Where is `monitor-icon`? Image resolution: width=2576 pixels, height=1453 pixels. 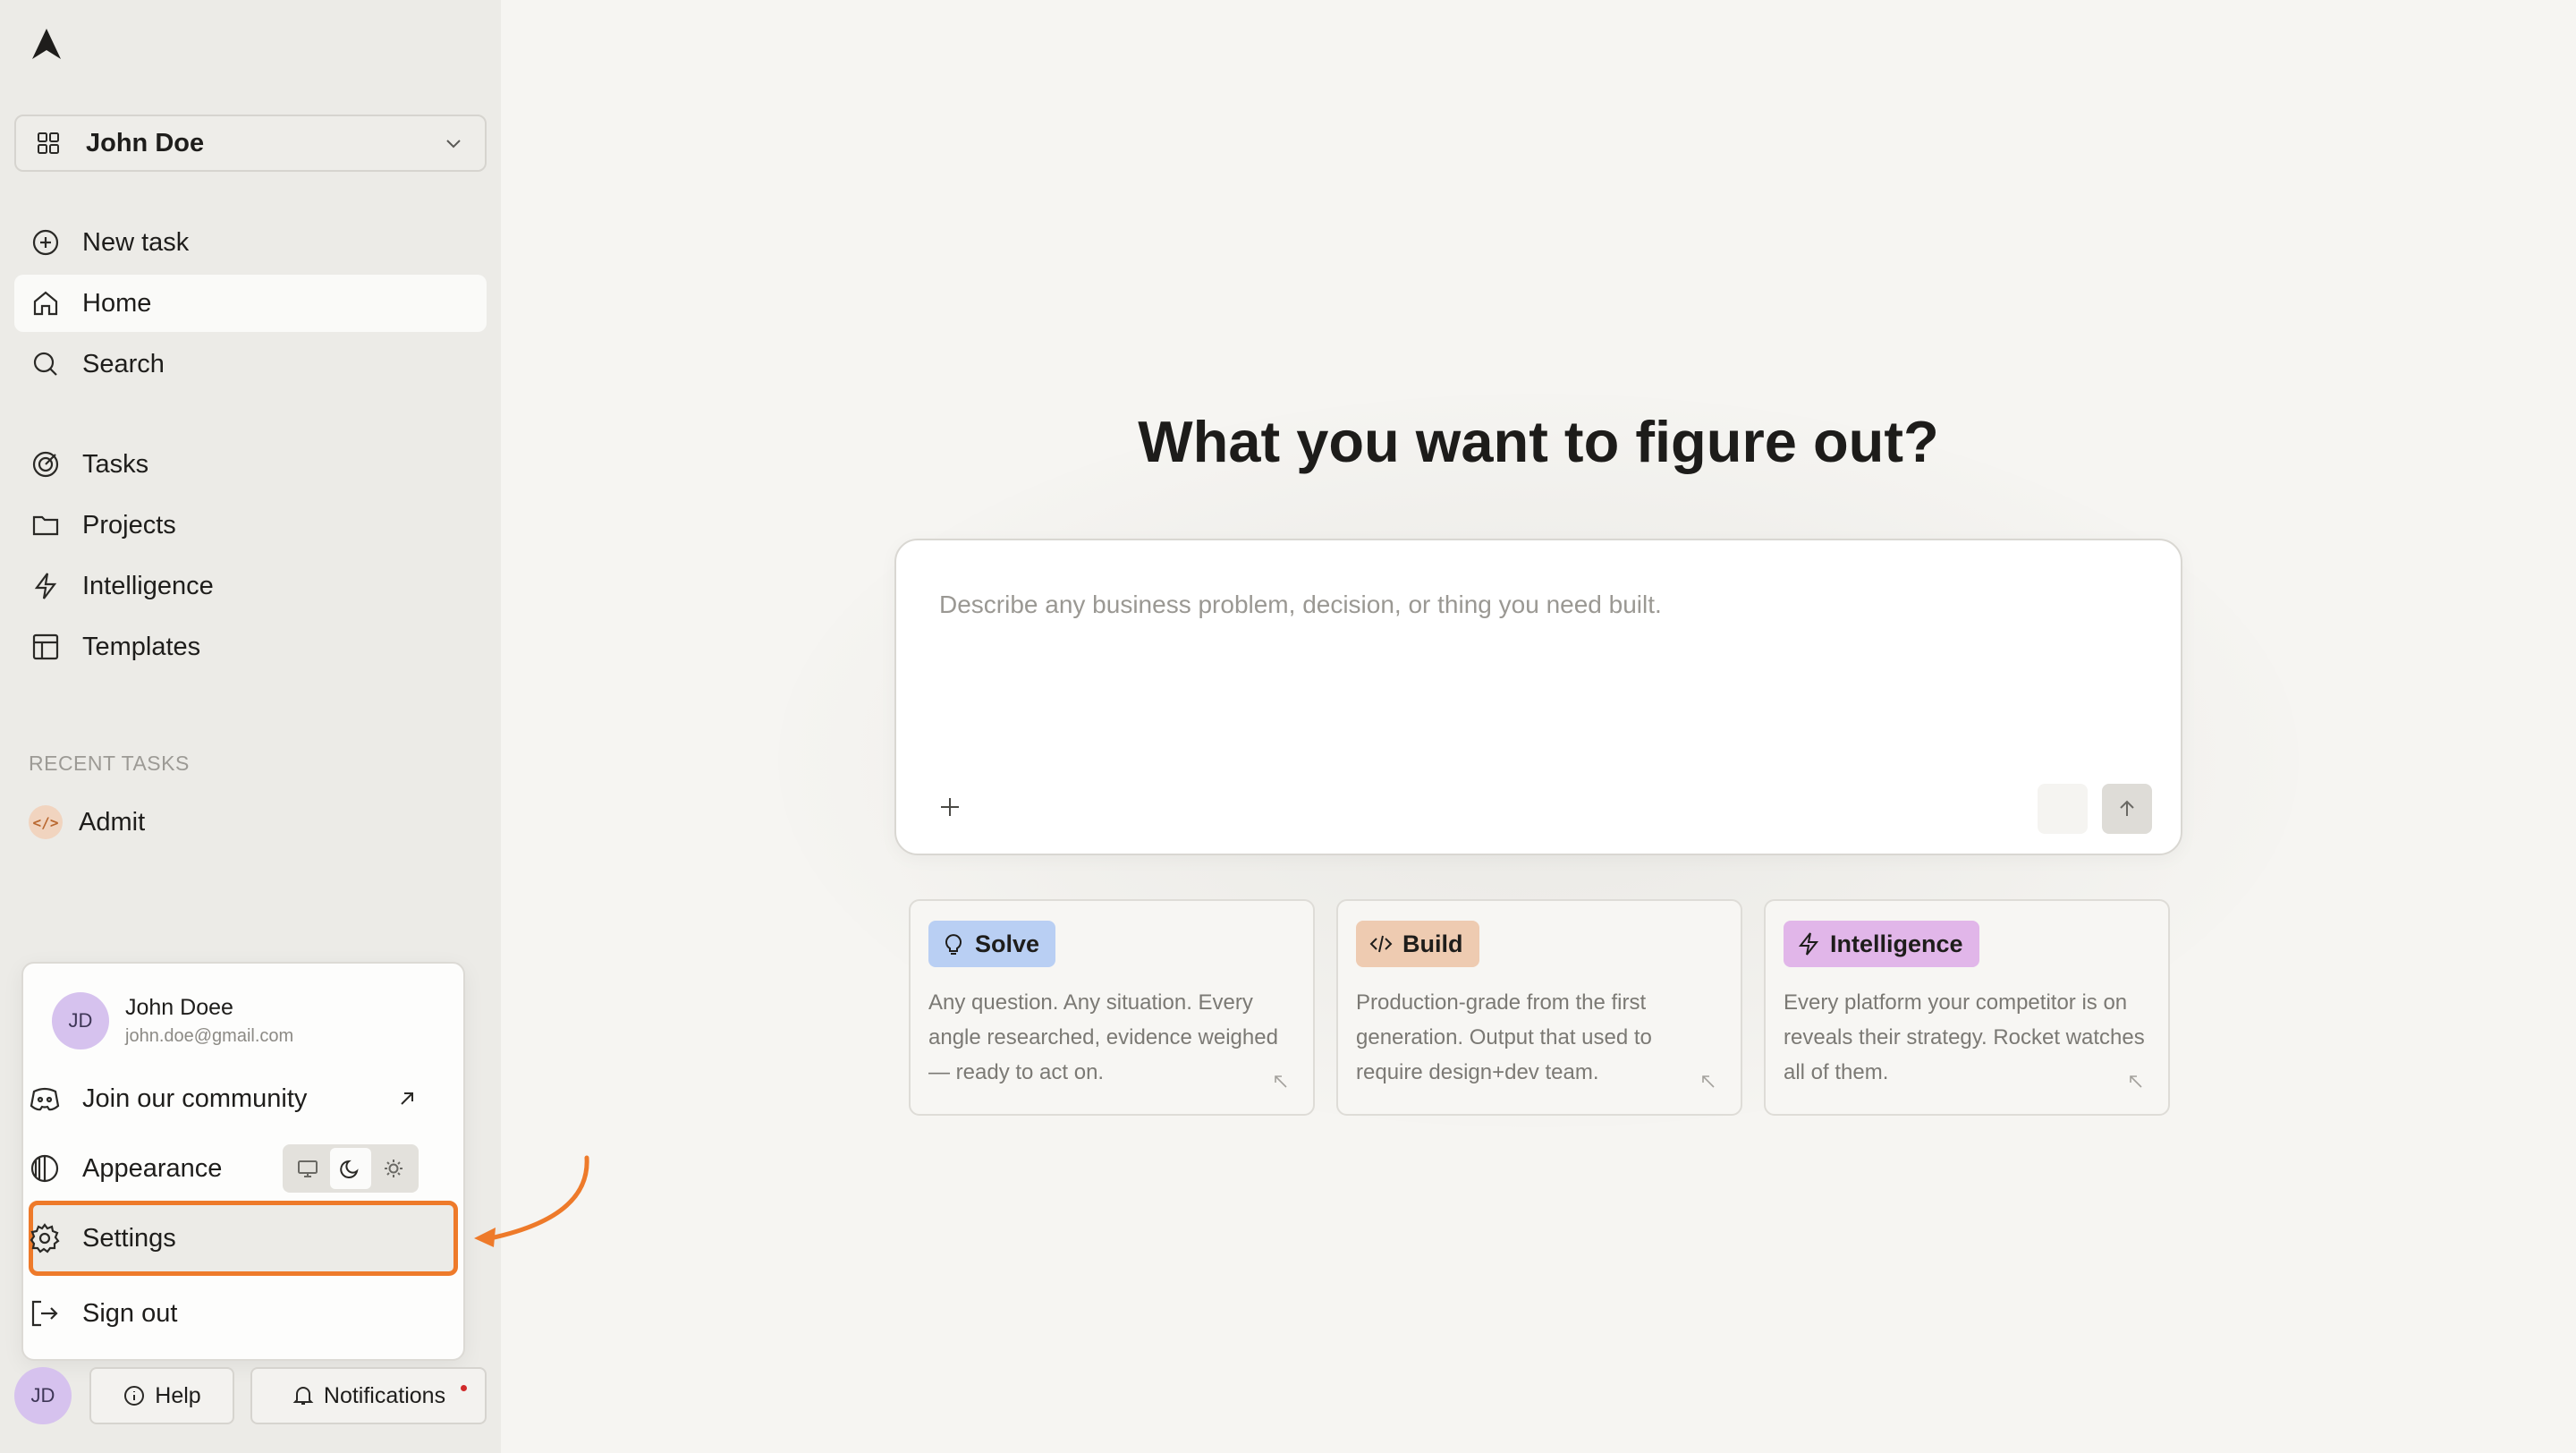 monitor-icon is located at coordinates (308, 1168).